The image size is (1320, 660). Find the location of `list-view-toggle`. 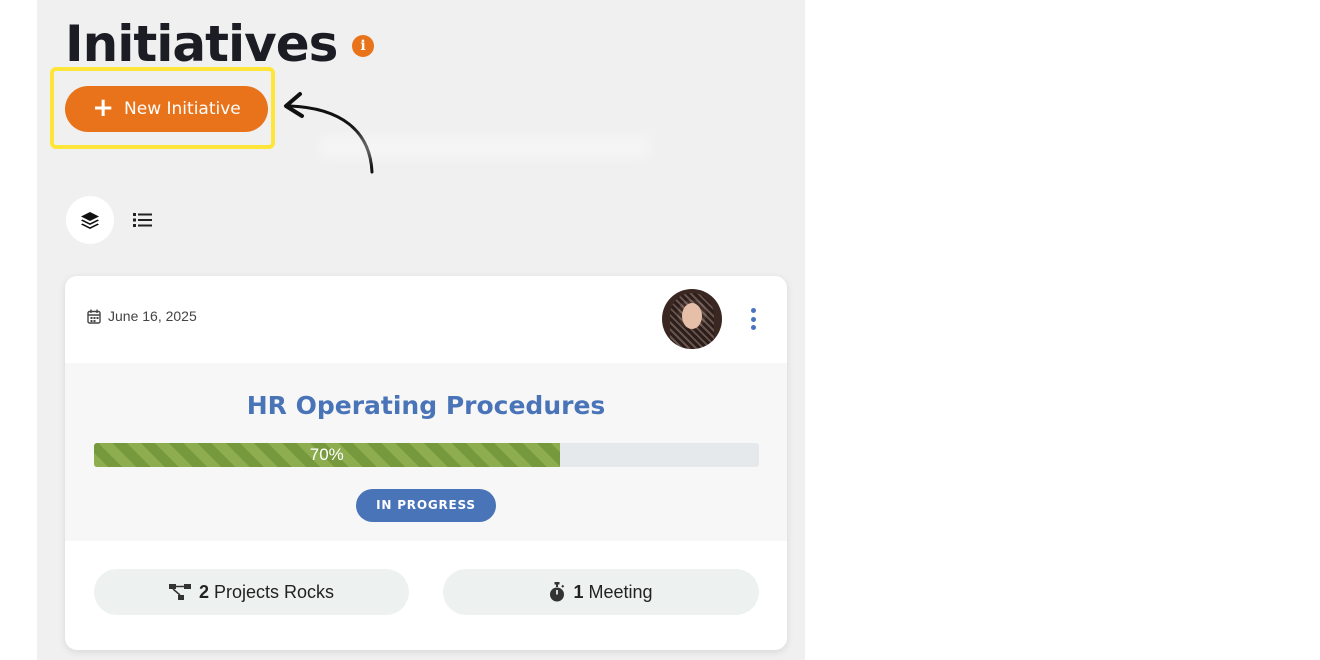

list-view-toggle is located at coordinates (143, 220).